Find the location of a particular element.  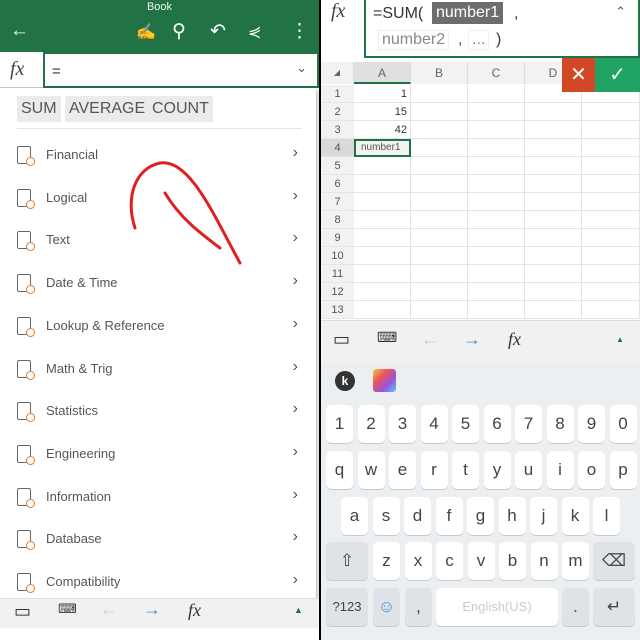

key-k: k is located at coordinates (575, 516).